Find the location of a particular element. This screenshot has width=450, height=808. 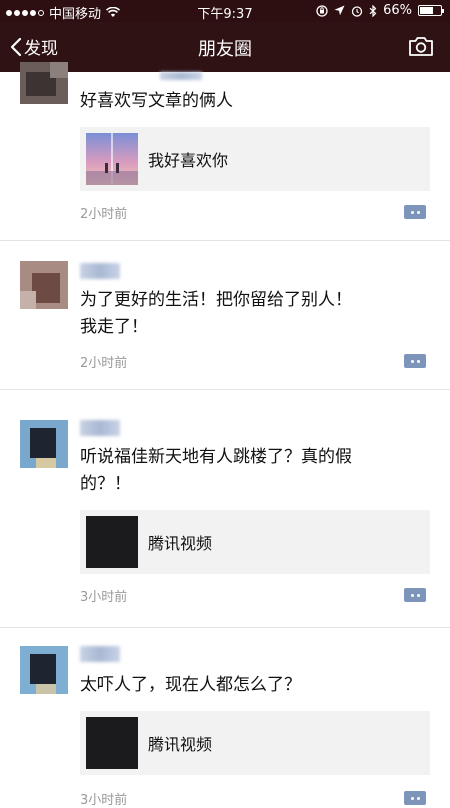

post-text: 听说福佳新天地有人跳楼了？真的假 的？！ is located at coordinates (250, 471).